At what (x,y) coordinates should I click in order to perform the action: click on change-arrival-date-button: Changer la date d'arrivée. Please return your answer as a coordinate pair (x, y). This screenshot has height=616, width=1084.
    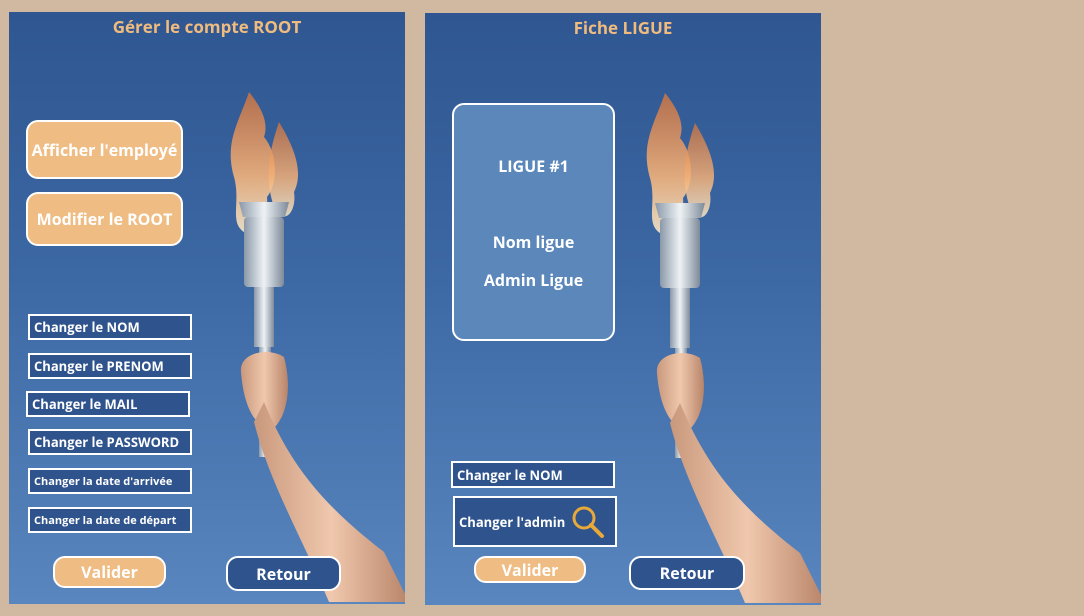
    Looking at the image, I should click on (110, 481).